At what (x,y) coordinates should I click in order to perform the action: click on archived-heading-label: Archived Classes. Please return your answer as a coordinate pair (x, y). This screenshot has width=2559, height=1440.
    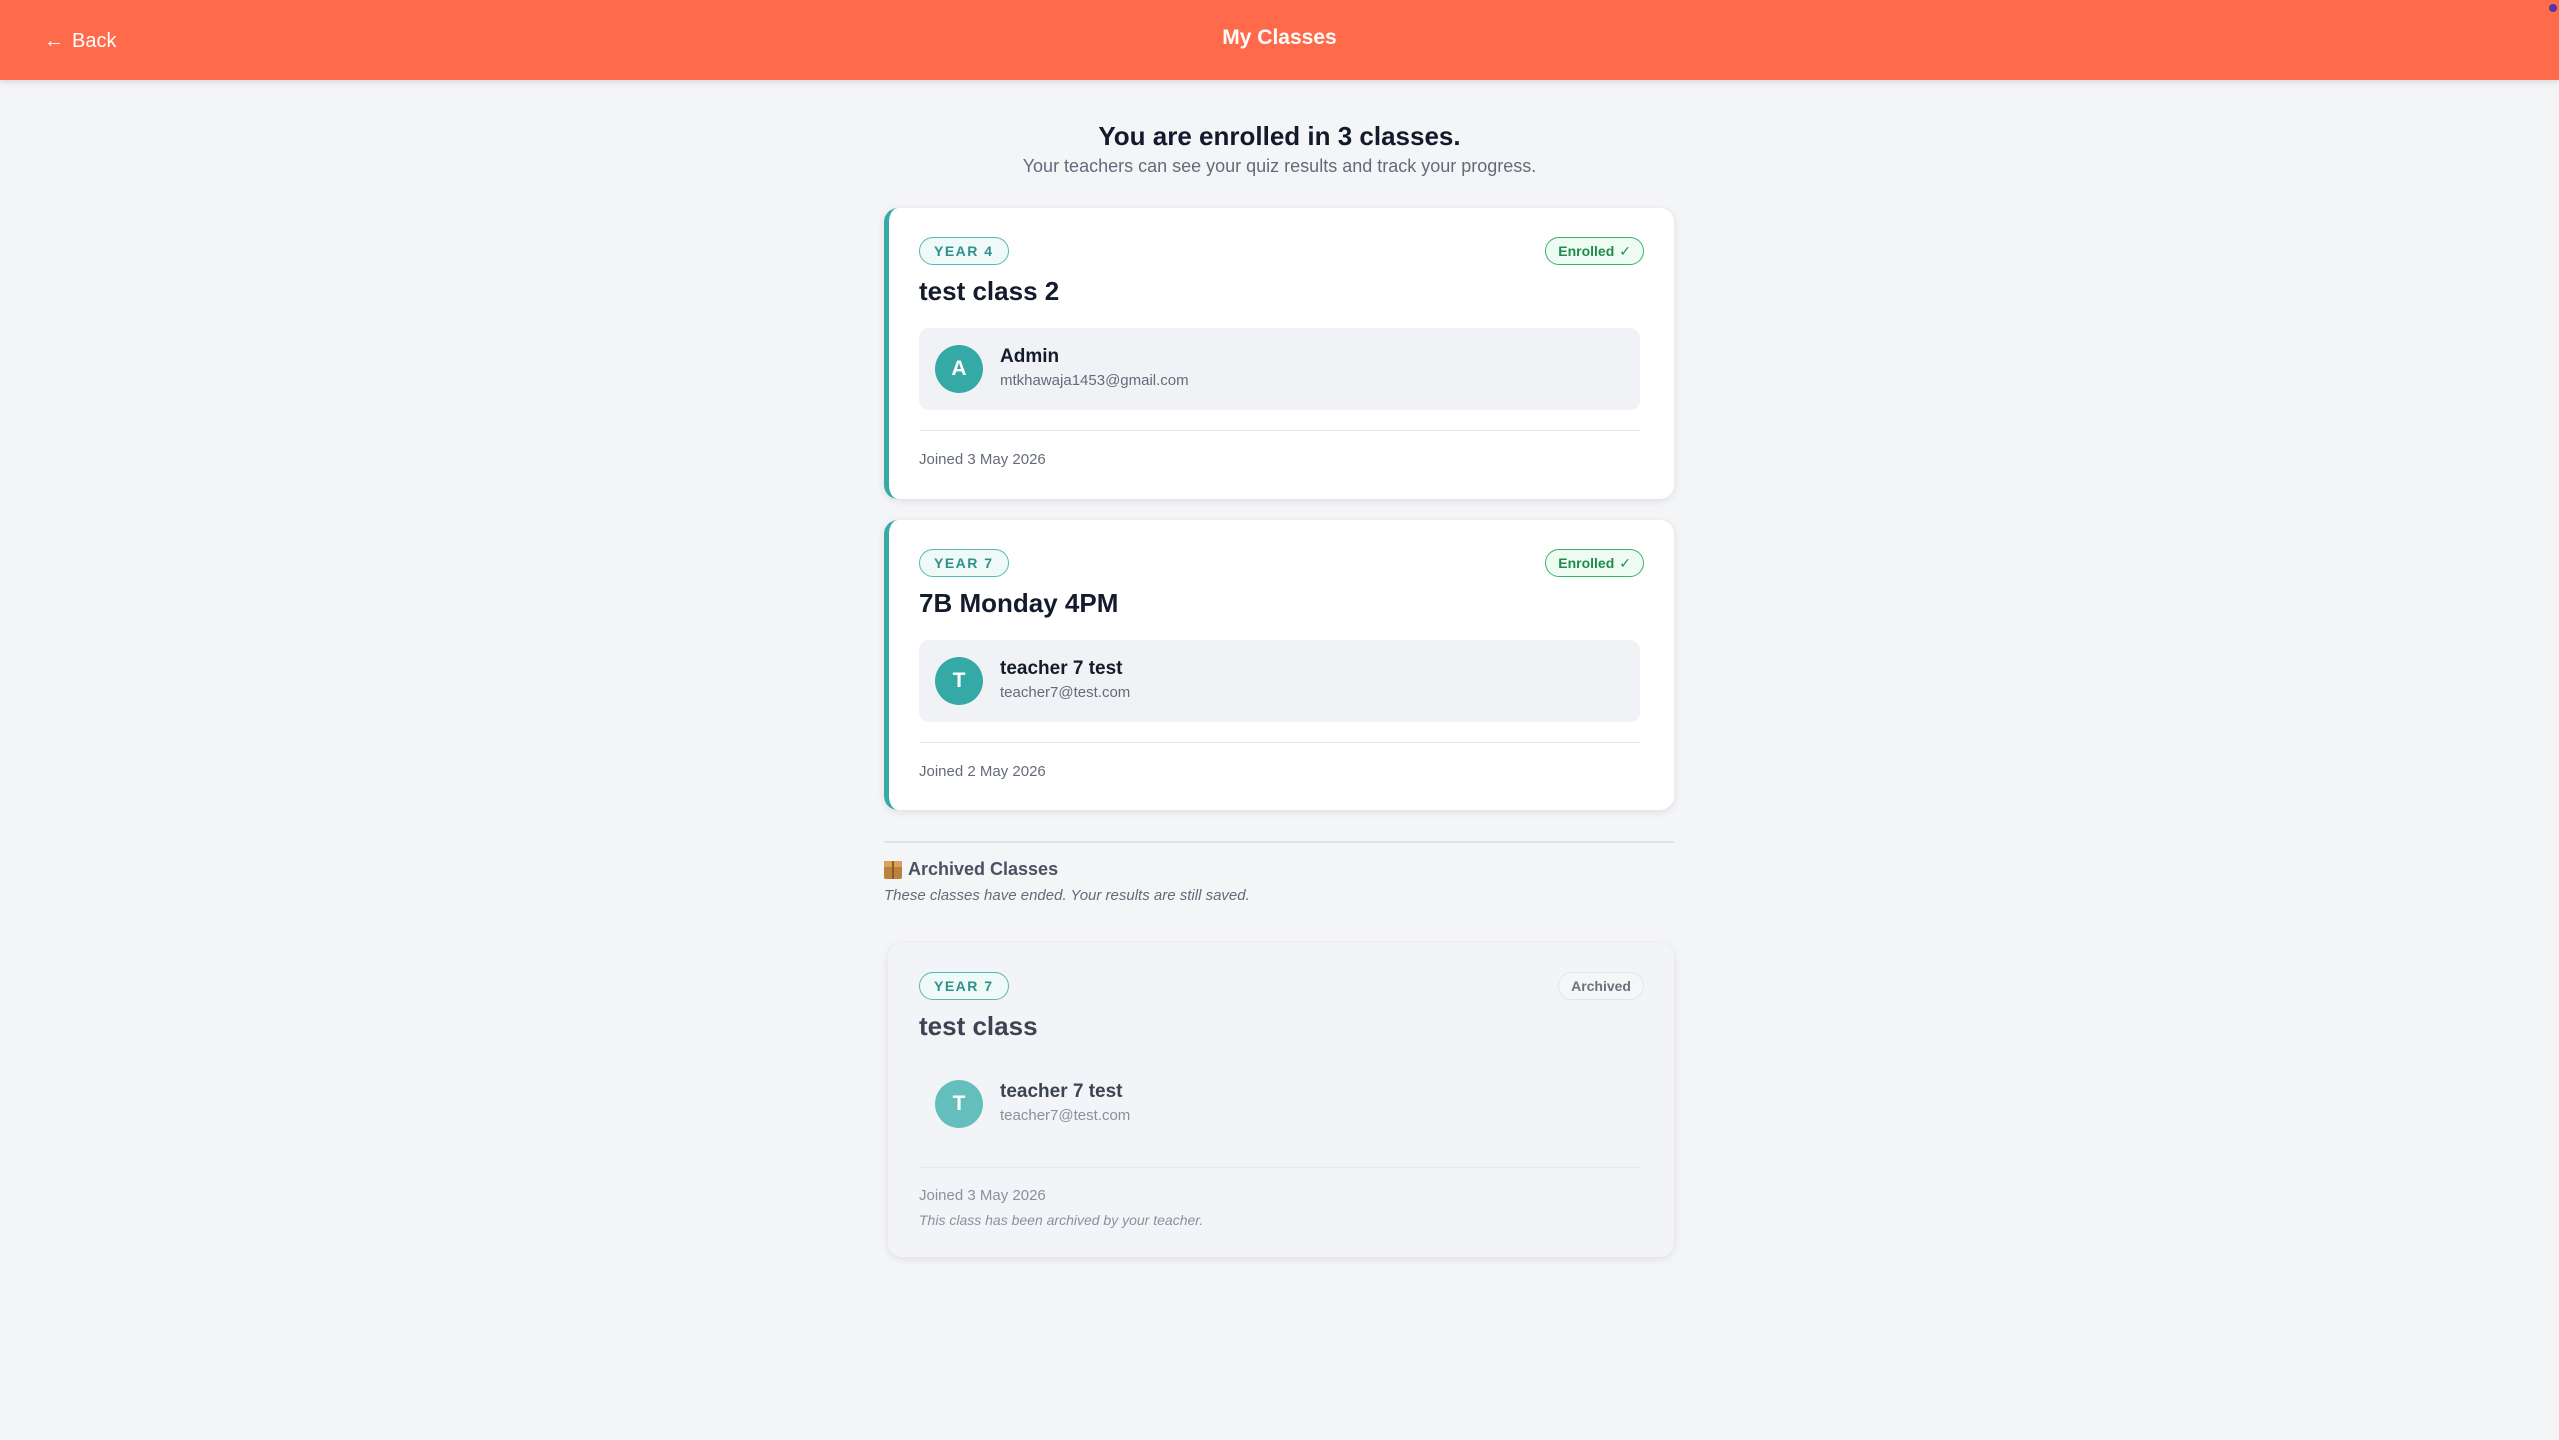
    Looking at the image, I should click on (983, 869).